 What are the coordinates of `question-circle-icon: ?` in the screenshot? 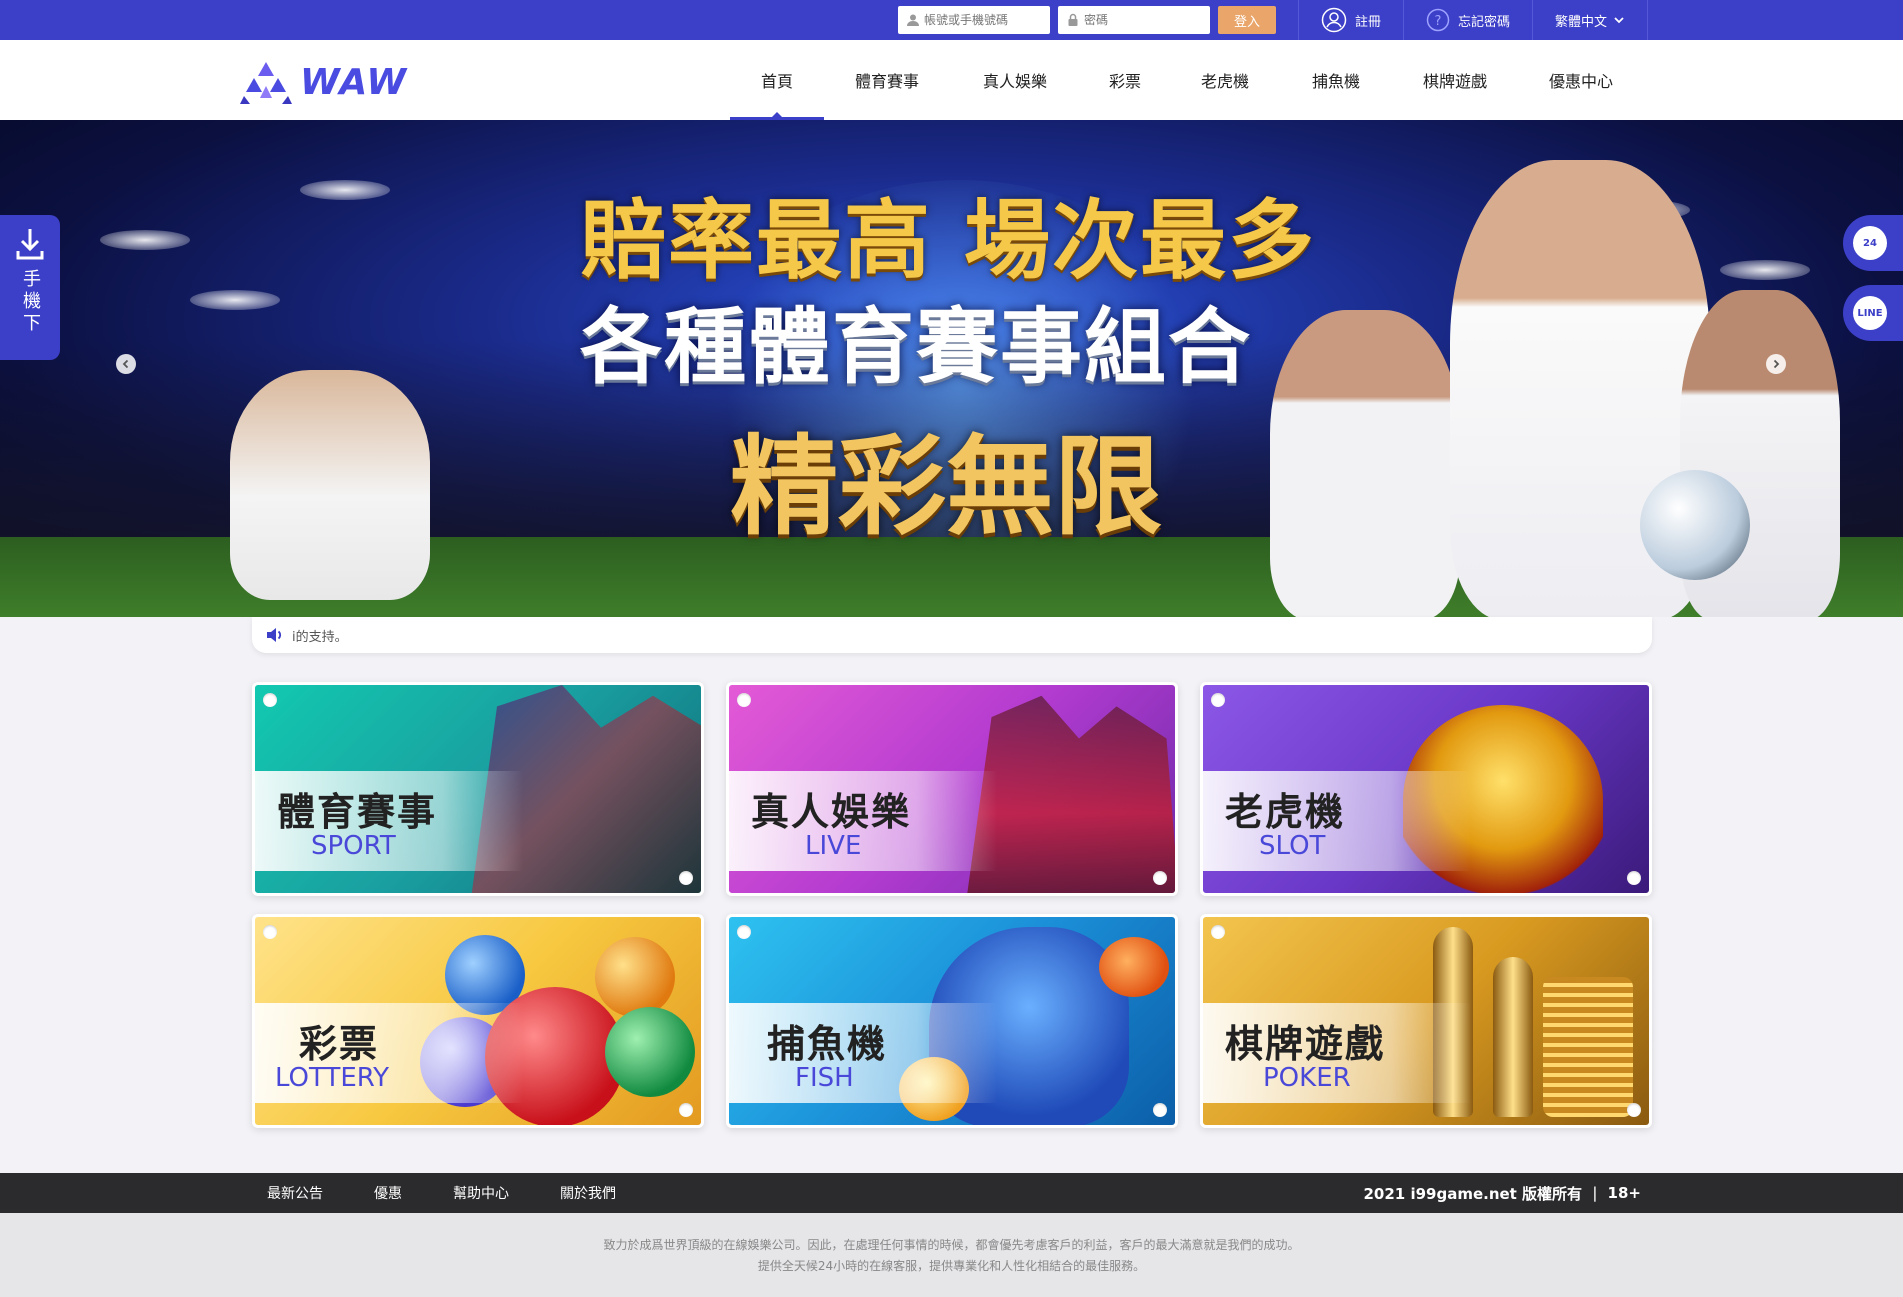 It's located at (1438, 20).